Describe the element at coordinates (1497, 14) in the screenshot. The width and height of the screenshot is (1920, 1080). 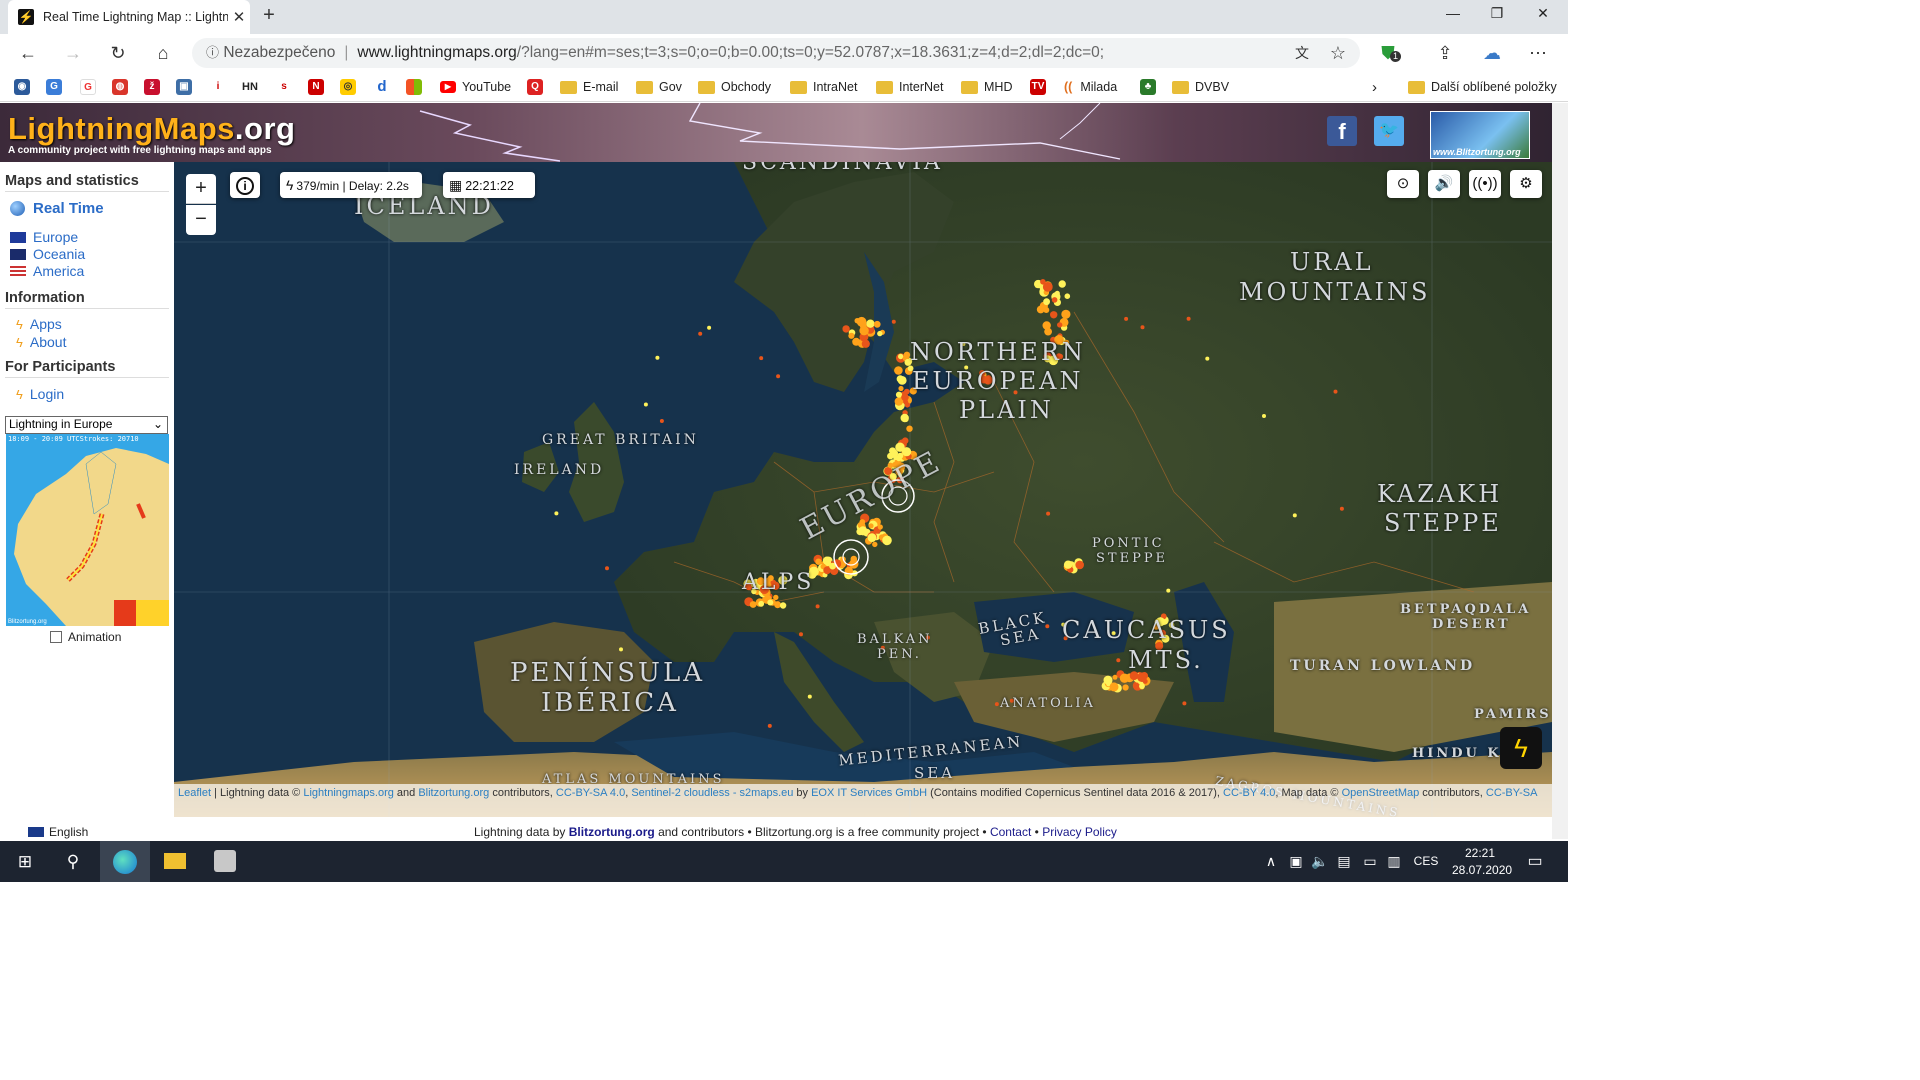
I see `maximize-button: ❐` at that location.